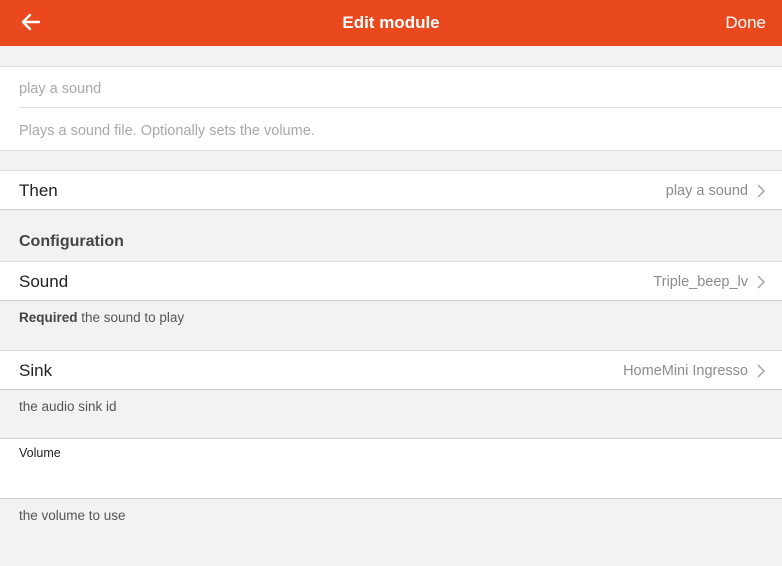 The height and width of the screenshot is (566, 782). I want to click on sink-label: Sink, so click(36, 370).